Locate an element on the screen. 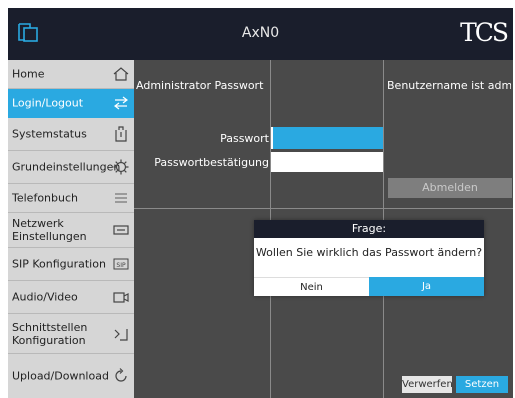  sidebar-item-audio-video: Audio/Video is located at coordinates (71, 297).